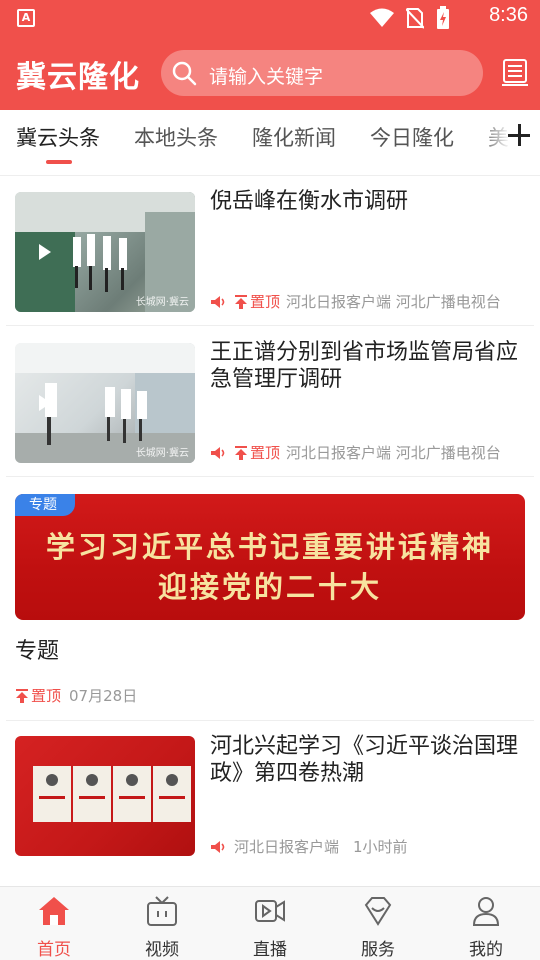 Image resolution: width=540 pixels, height=960 pixels. Describe the element at coordinates (364, 366) in the screenshot. I see `news-title: 王正谱分别到省市场监管局省应急管理厅调研` at that location.